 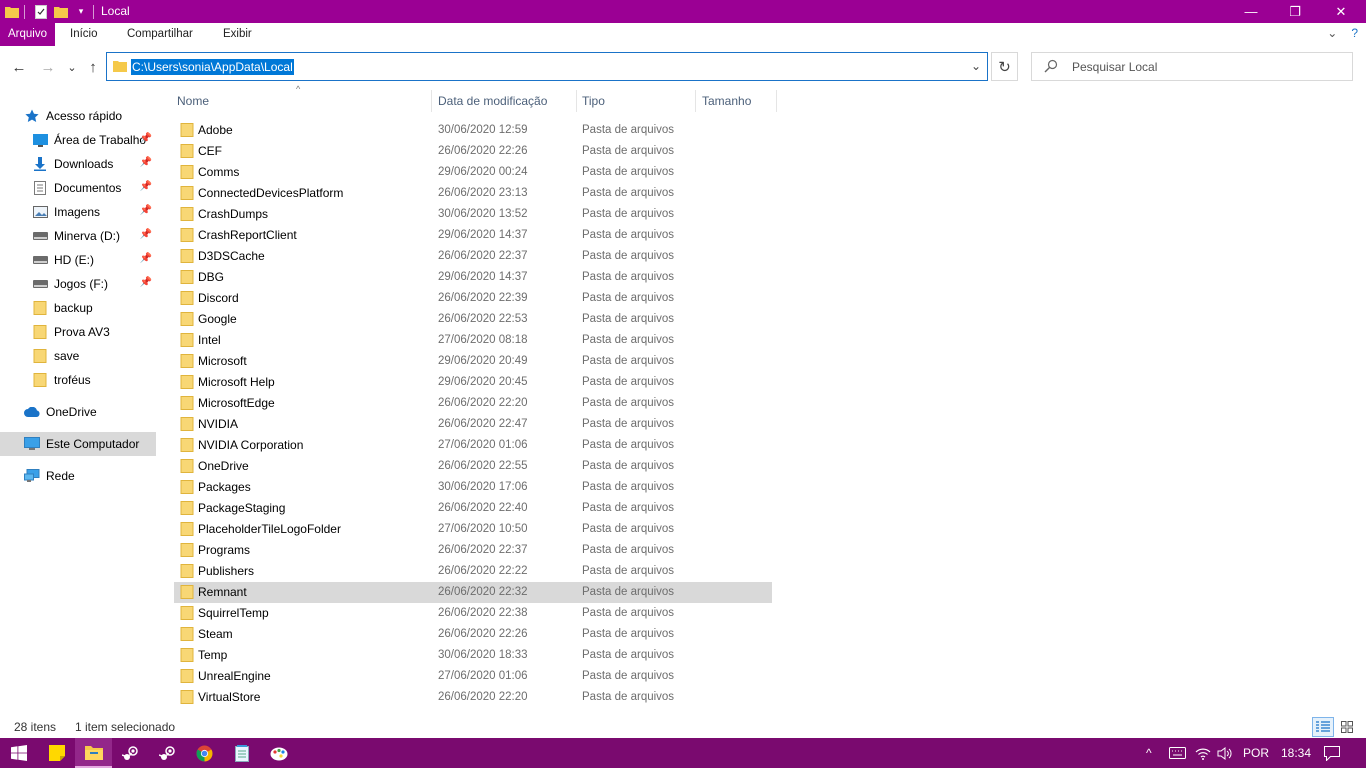 I want to click on properties-icon, so click(x=41, y=12).